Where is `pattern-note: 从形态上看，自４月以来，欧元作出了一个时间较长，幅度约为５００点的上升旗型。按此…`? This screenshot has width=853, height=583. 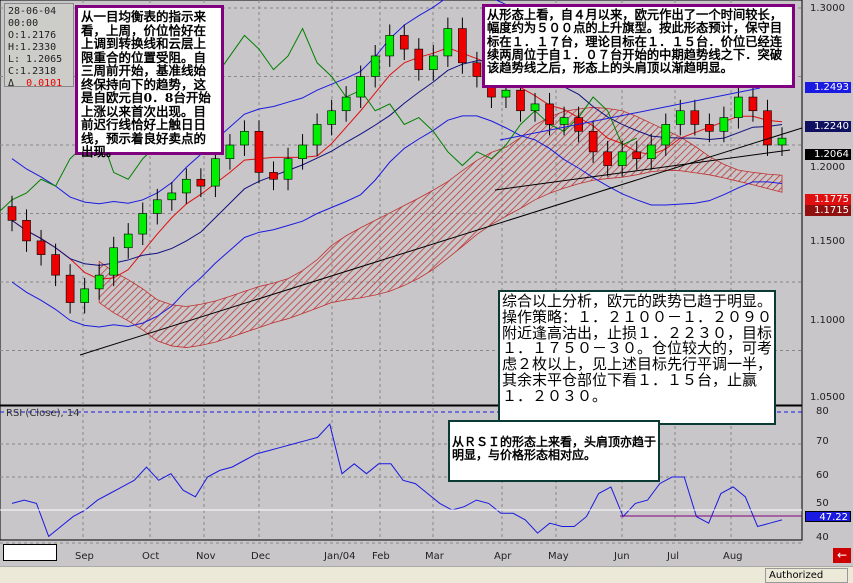 pattern-note: 从形态上看，自４月以来，欧元作出了一个时间较长，幅度约为５００点的上升旗型。按此… is located at coordinates (638, 46).